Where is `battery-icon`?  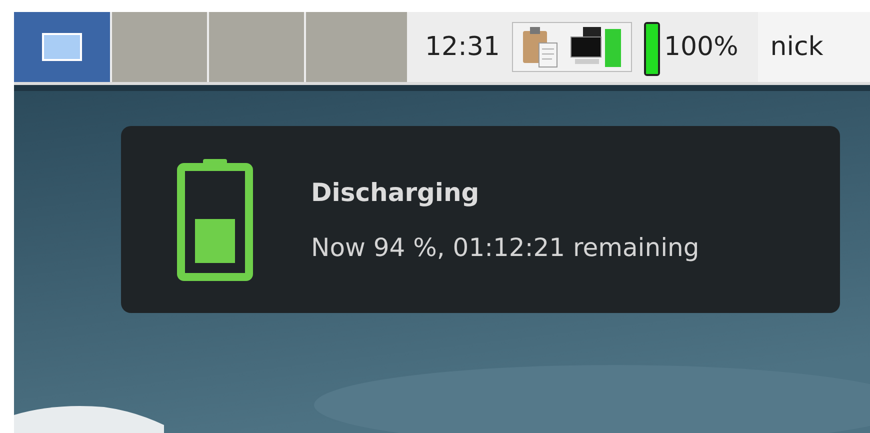
battery-icon is located at coordinates (215, 219).